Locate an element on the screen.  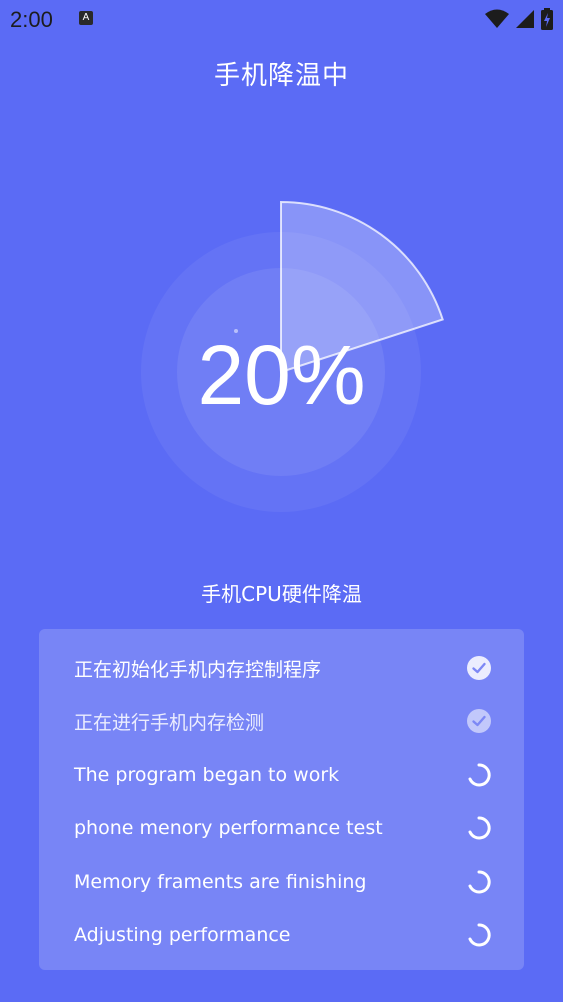
task-row: phone menory performance test is located at coordinates (283, 828).